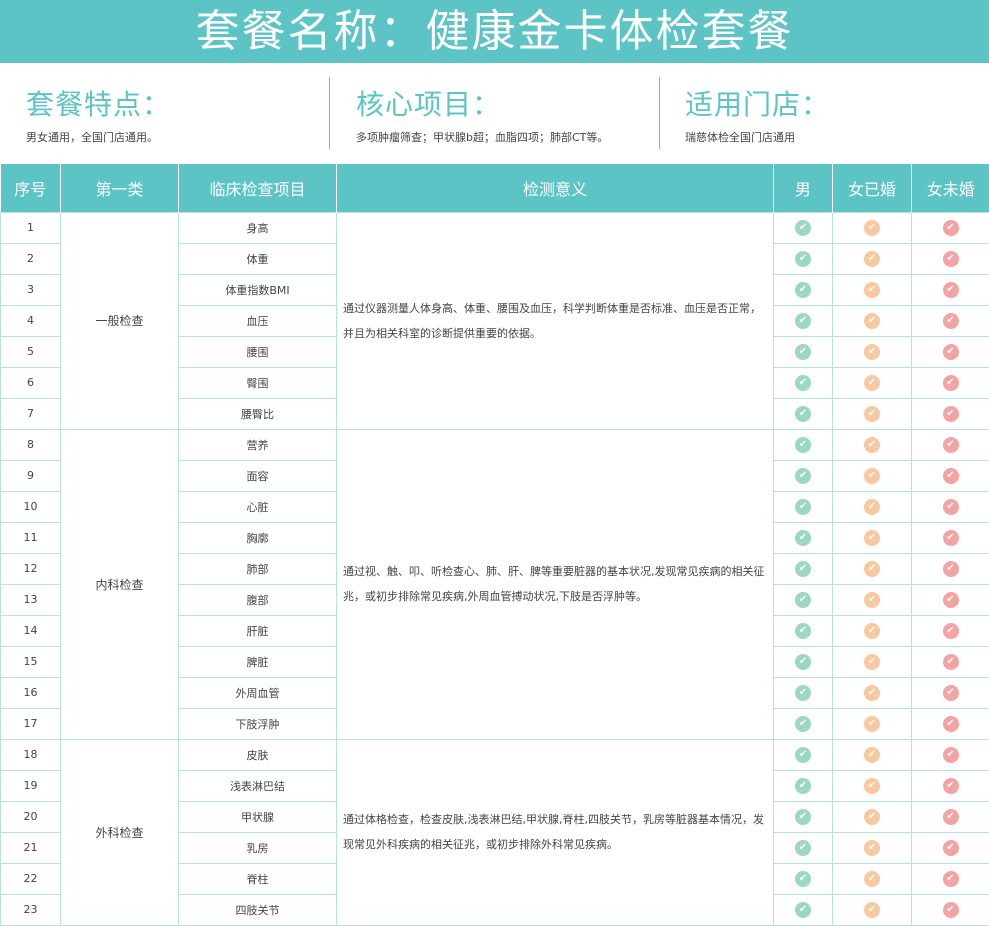 The height and width of the screenshot is (926, 989). I want to click on item-cell: 四肢关节, so click(258, 909).